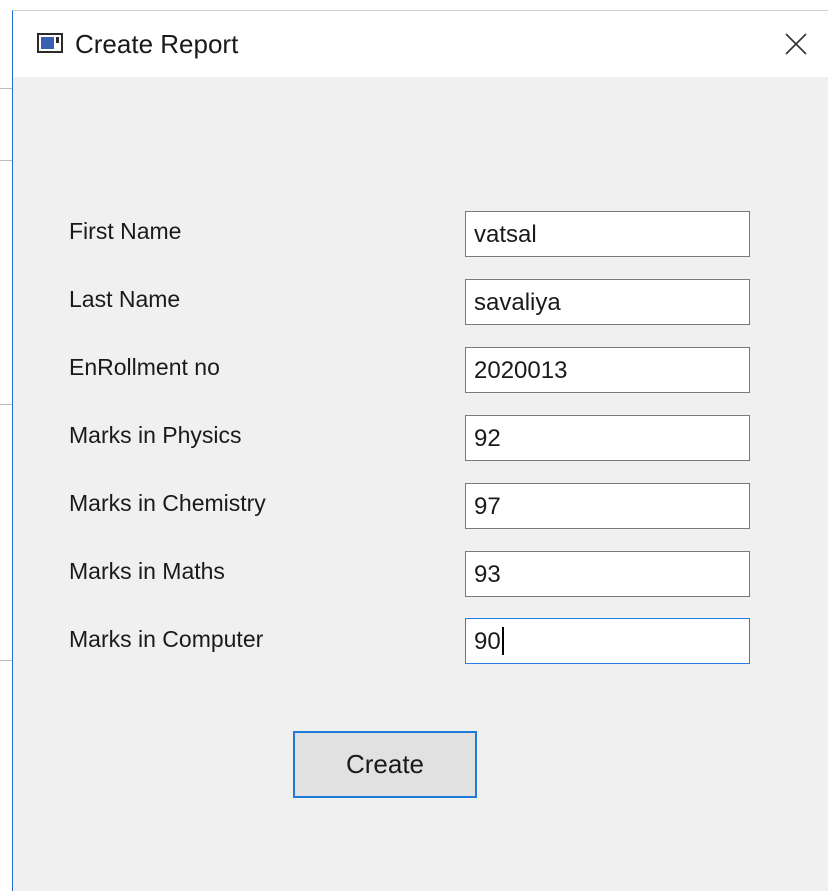  What do you see at coordinates (487, 641) in the screenshot?
I see `computer-marks-value: 90` at bounding box center [487, 641].